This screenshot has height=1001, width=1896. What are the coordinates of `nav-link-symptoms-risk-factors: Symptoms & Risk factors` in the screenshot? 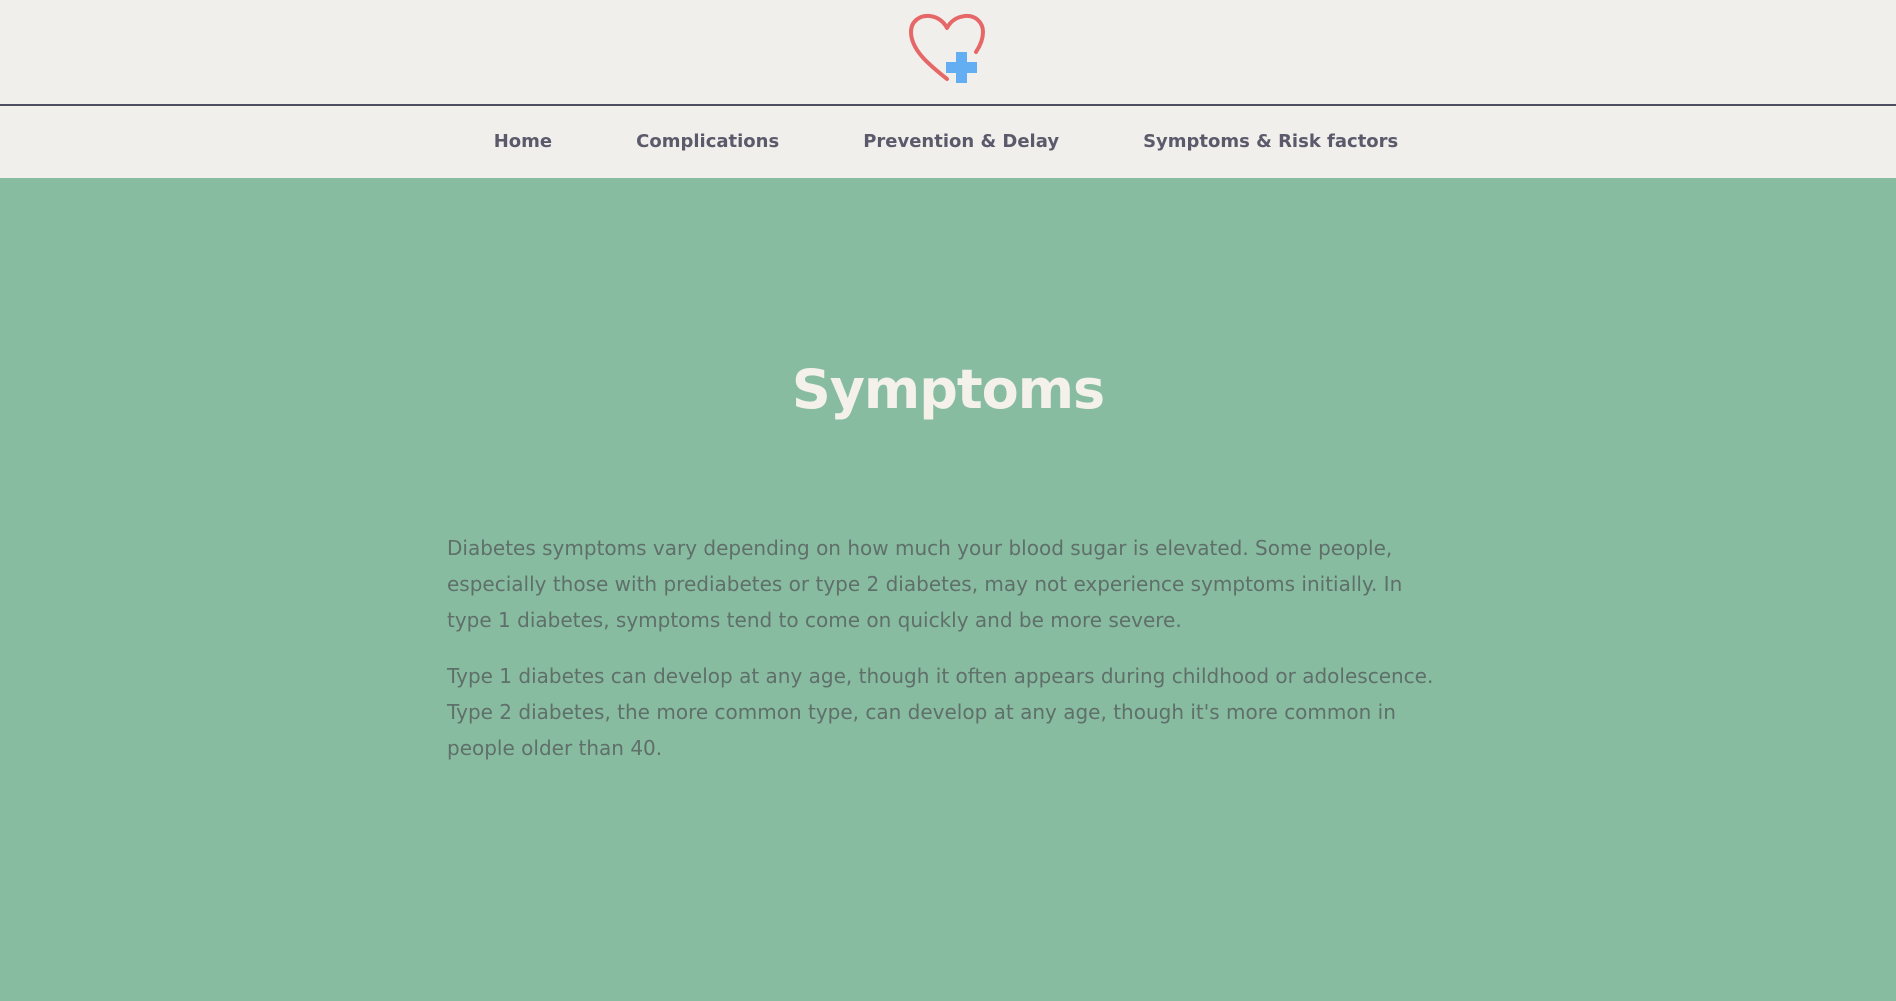 It's located at (1270, 142).